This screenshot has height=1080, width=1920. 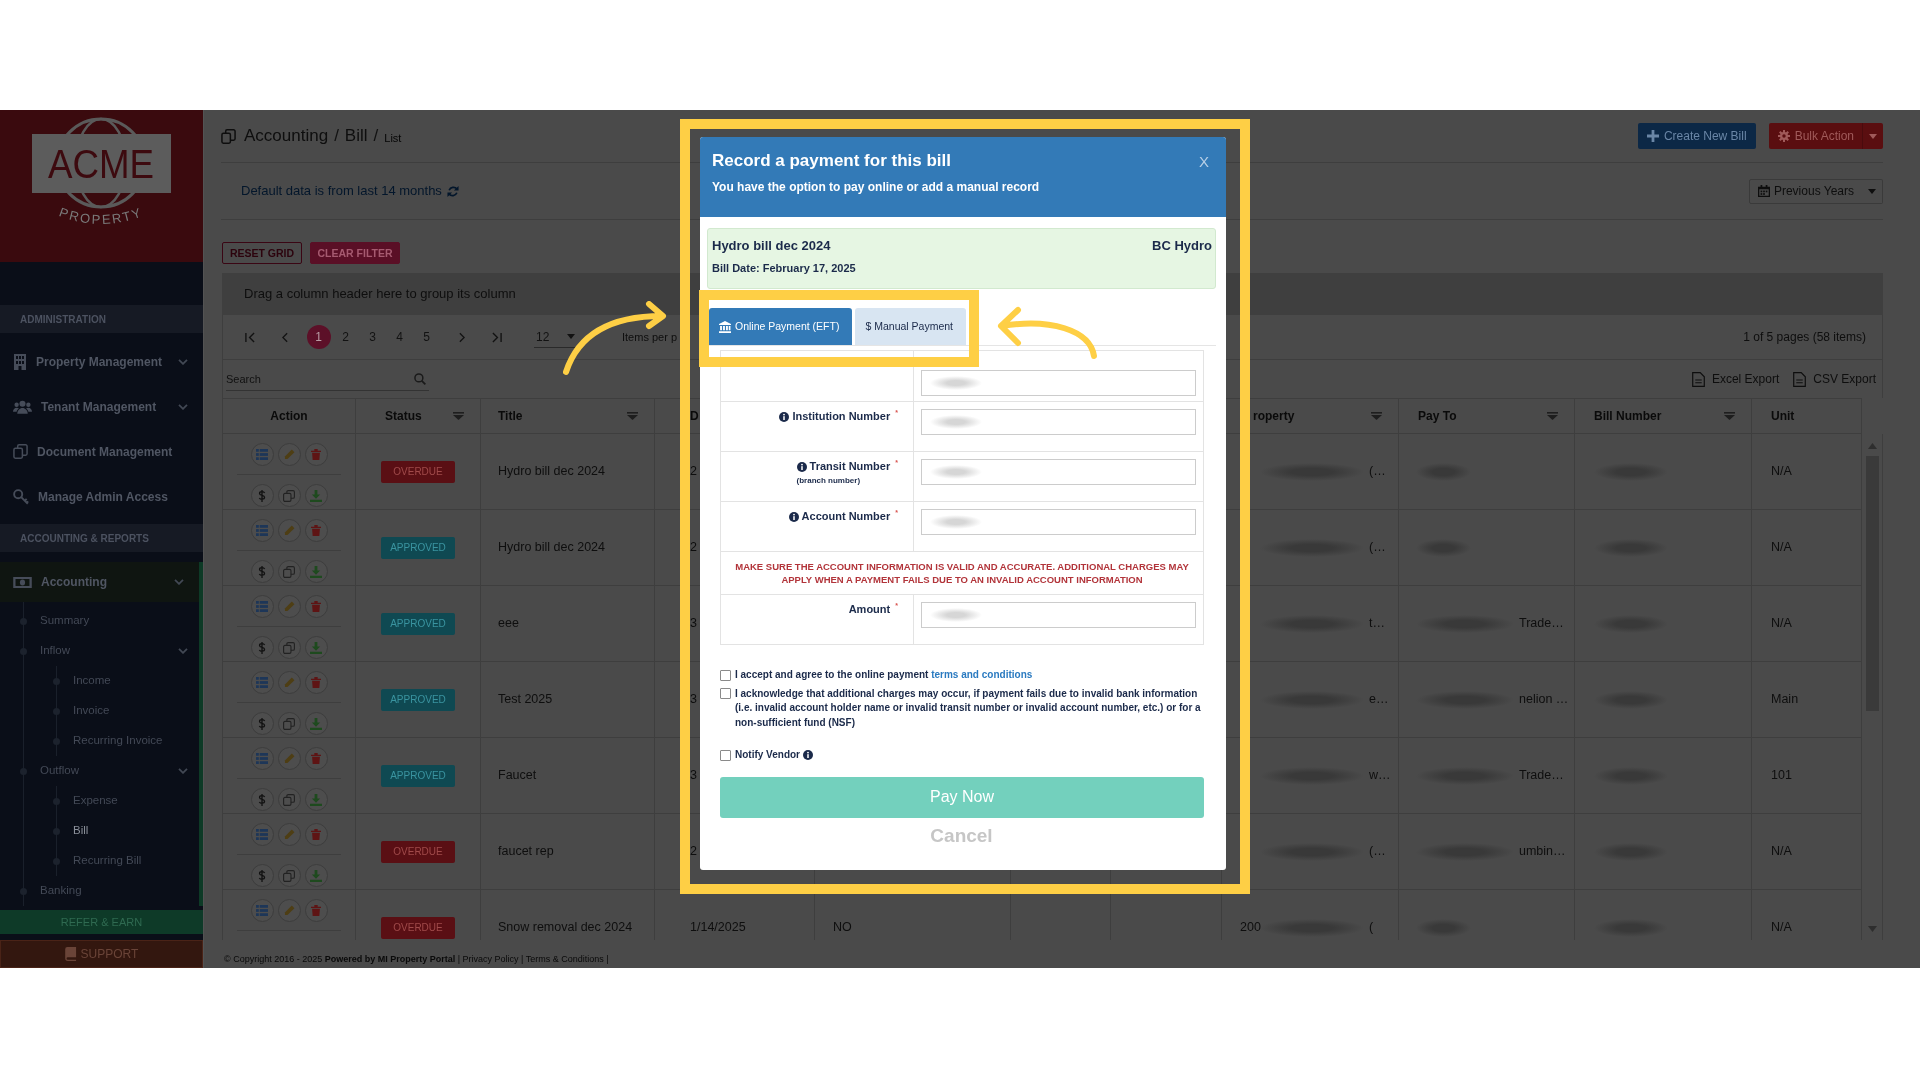 I want to click on sidebar-item: Invoice, so click(x=128, y=711).